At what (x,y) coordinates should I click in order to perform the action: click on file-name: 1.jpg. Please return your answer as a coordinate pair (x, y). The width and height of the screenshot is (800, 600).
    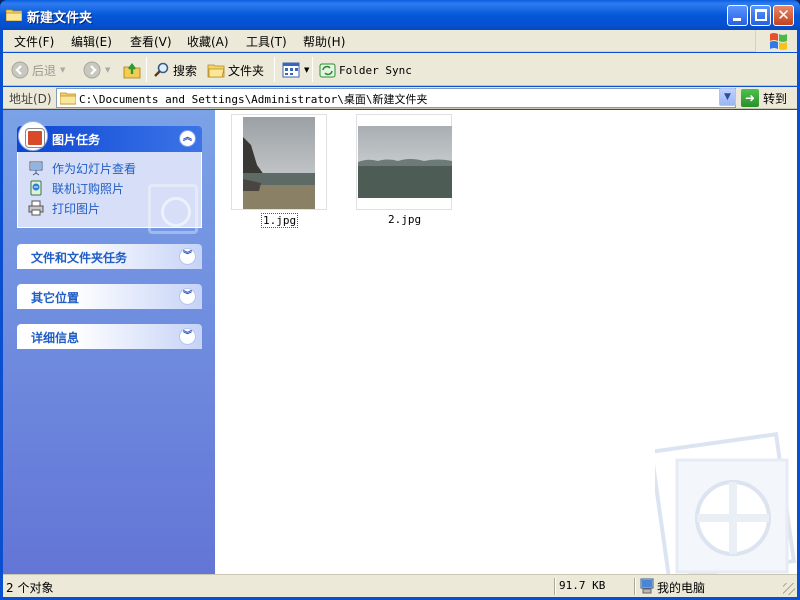
    Looking at the image, I should click on (280, 220).